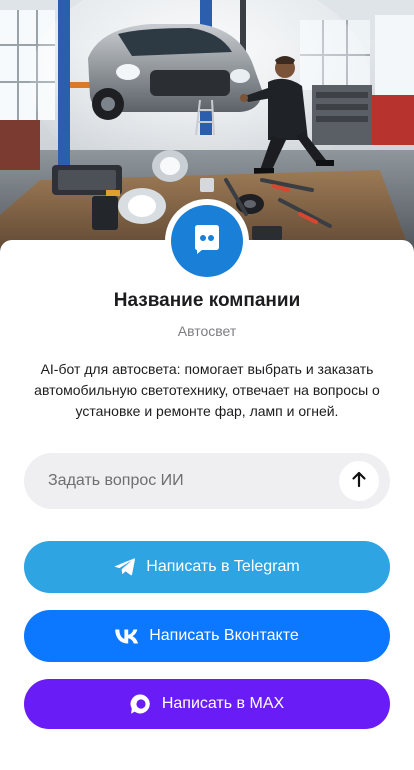 The image size is (414, 770). What do you see at coordinates (223, 566) in the screenshot?
I see `telegram-button-label: Написать в Telegram` at bounding box center [223, 566].